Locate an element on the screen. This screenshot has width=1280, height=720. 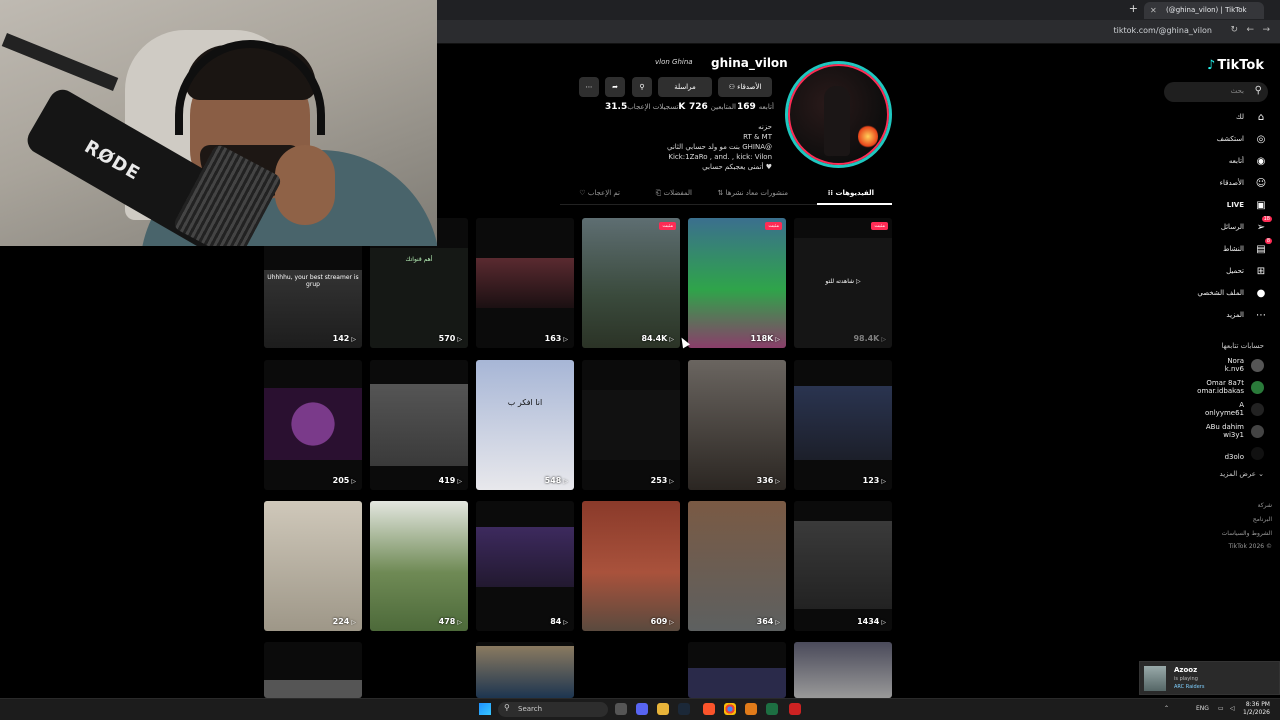
video-card: مثبت شاهدته للتو ▷ 98.4K ▷ is located at coordinates (843, 283).